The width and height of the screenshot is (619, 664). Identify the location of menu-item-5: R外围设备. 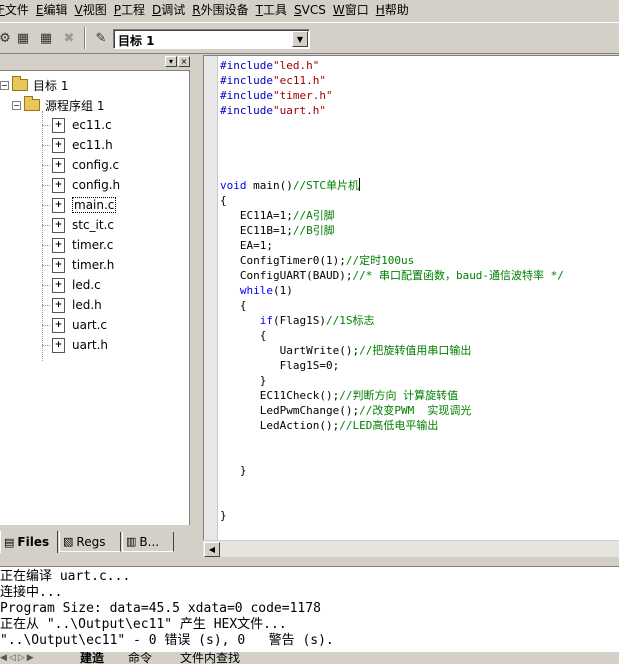
(219, 10).